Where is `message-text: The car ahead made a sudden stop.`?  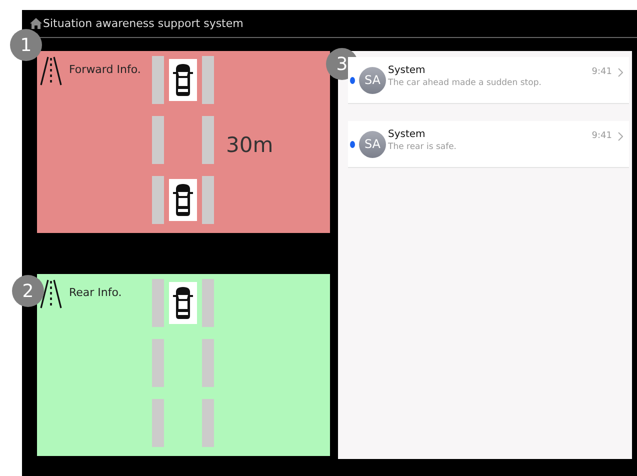 message-text: The car ahead made a sudden stop. is located at coordinates (465, 83).